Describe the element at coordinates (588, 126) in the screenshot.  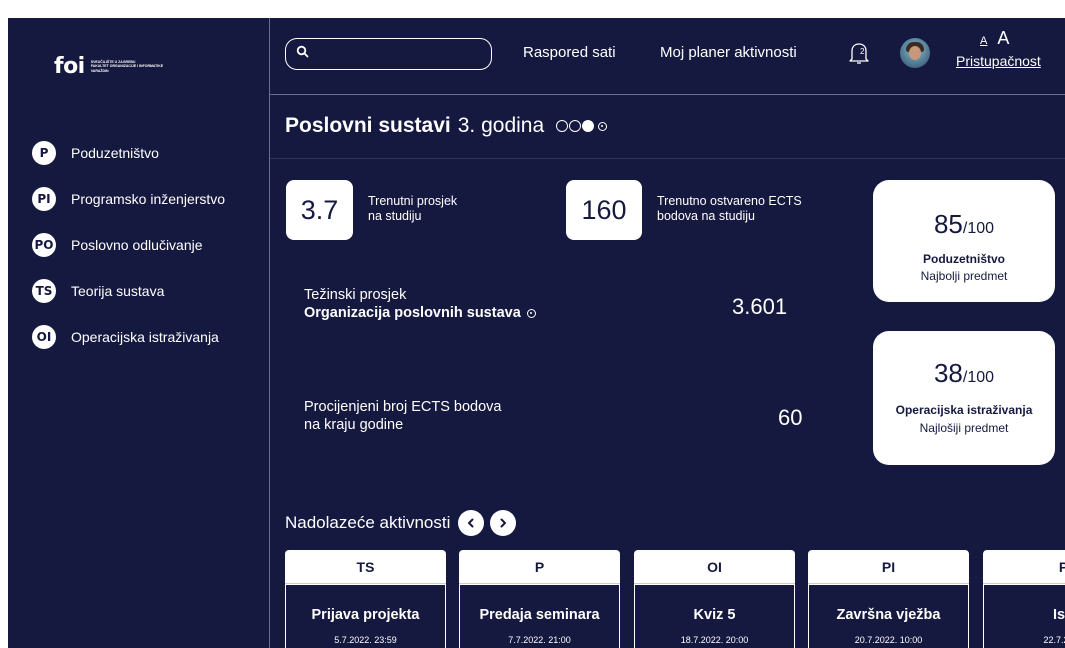
I see `year-dot-active` at that location.